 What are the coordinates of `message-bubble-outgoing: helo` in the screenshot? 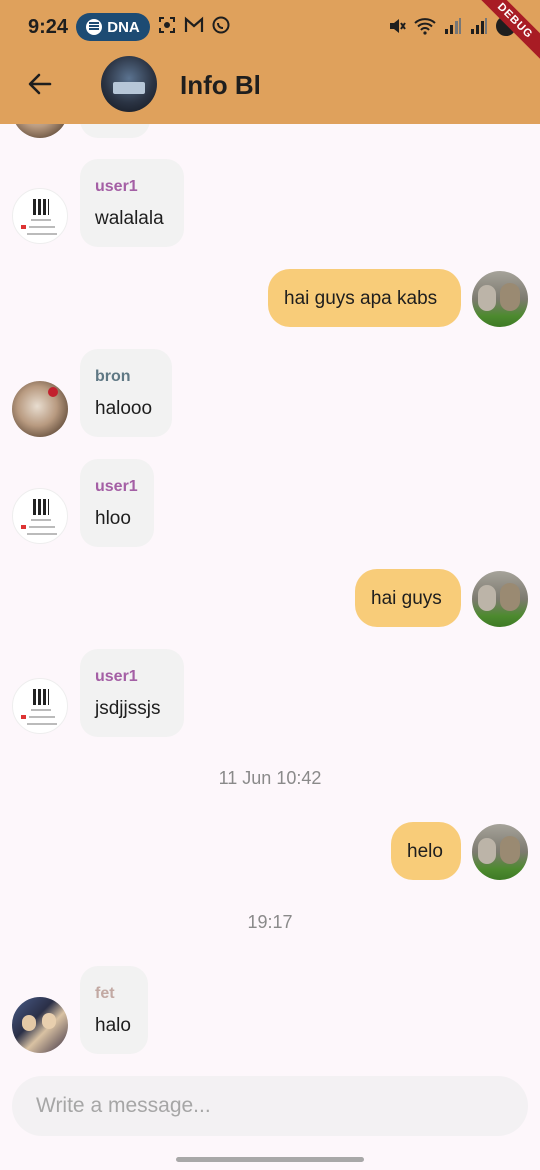 It's located at (426, 851).